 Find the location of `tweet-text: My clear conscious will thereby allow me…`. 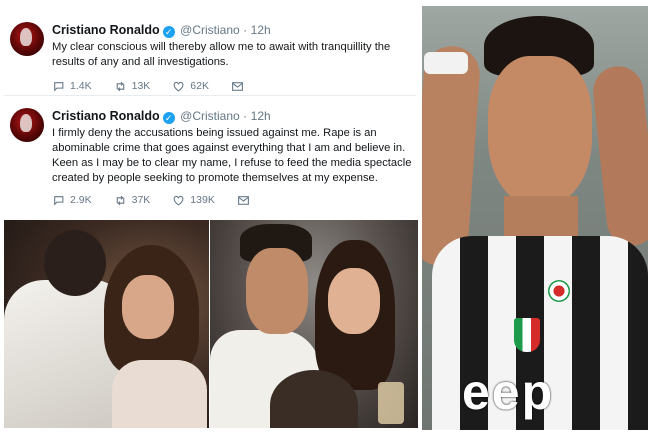

tweet-text: My clear conscious will thereby allow me… is located at coordinates (221, 54).